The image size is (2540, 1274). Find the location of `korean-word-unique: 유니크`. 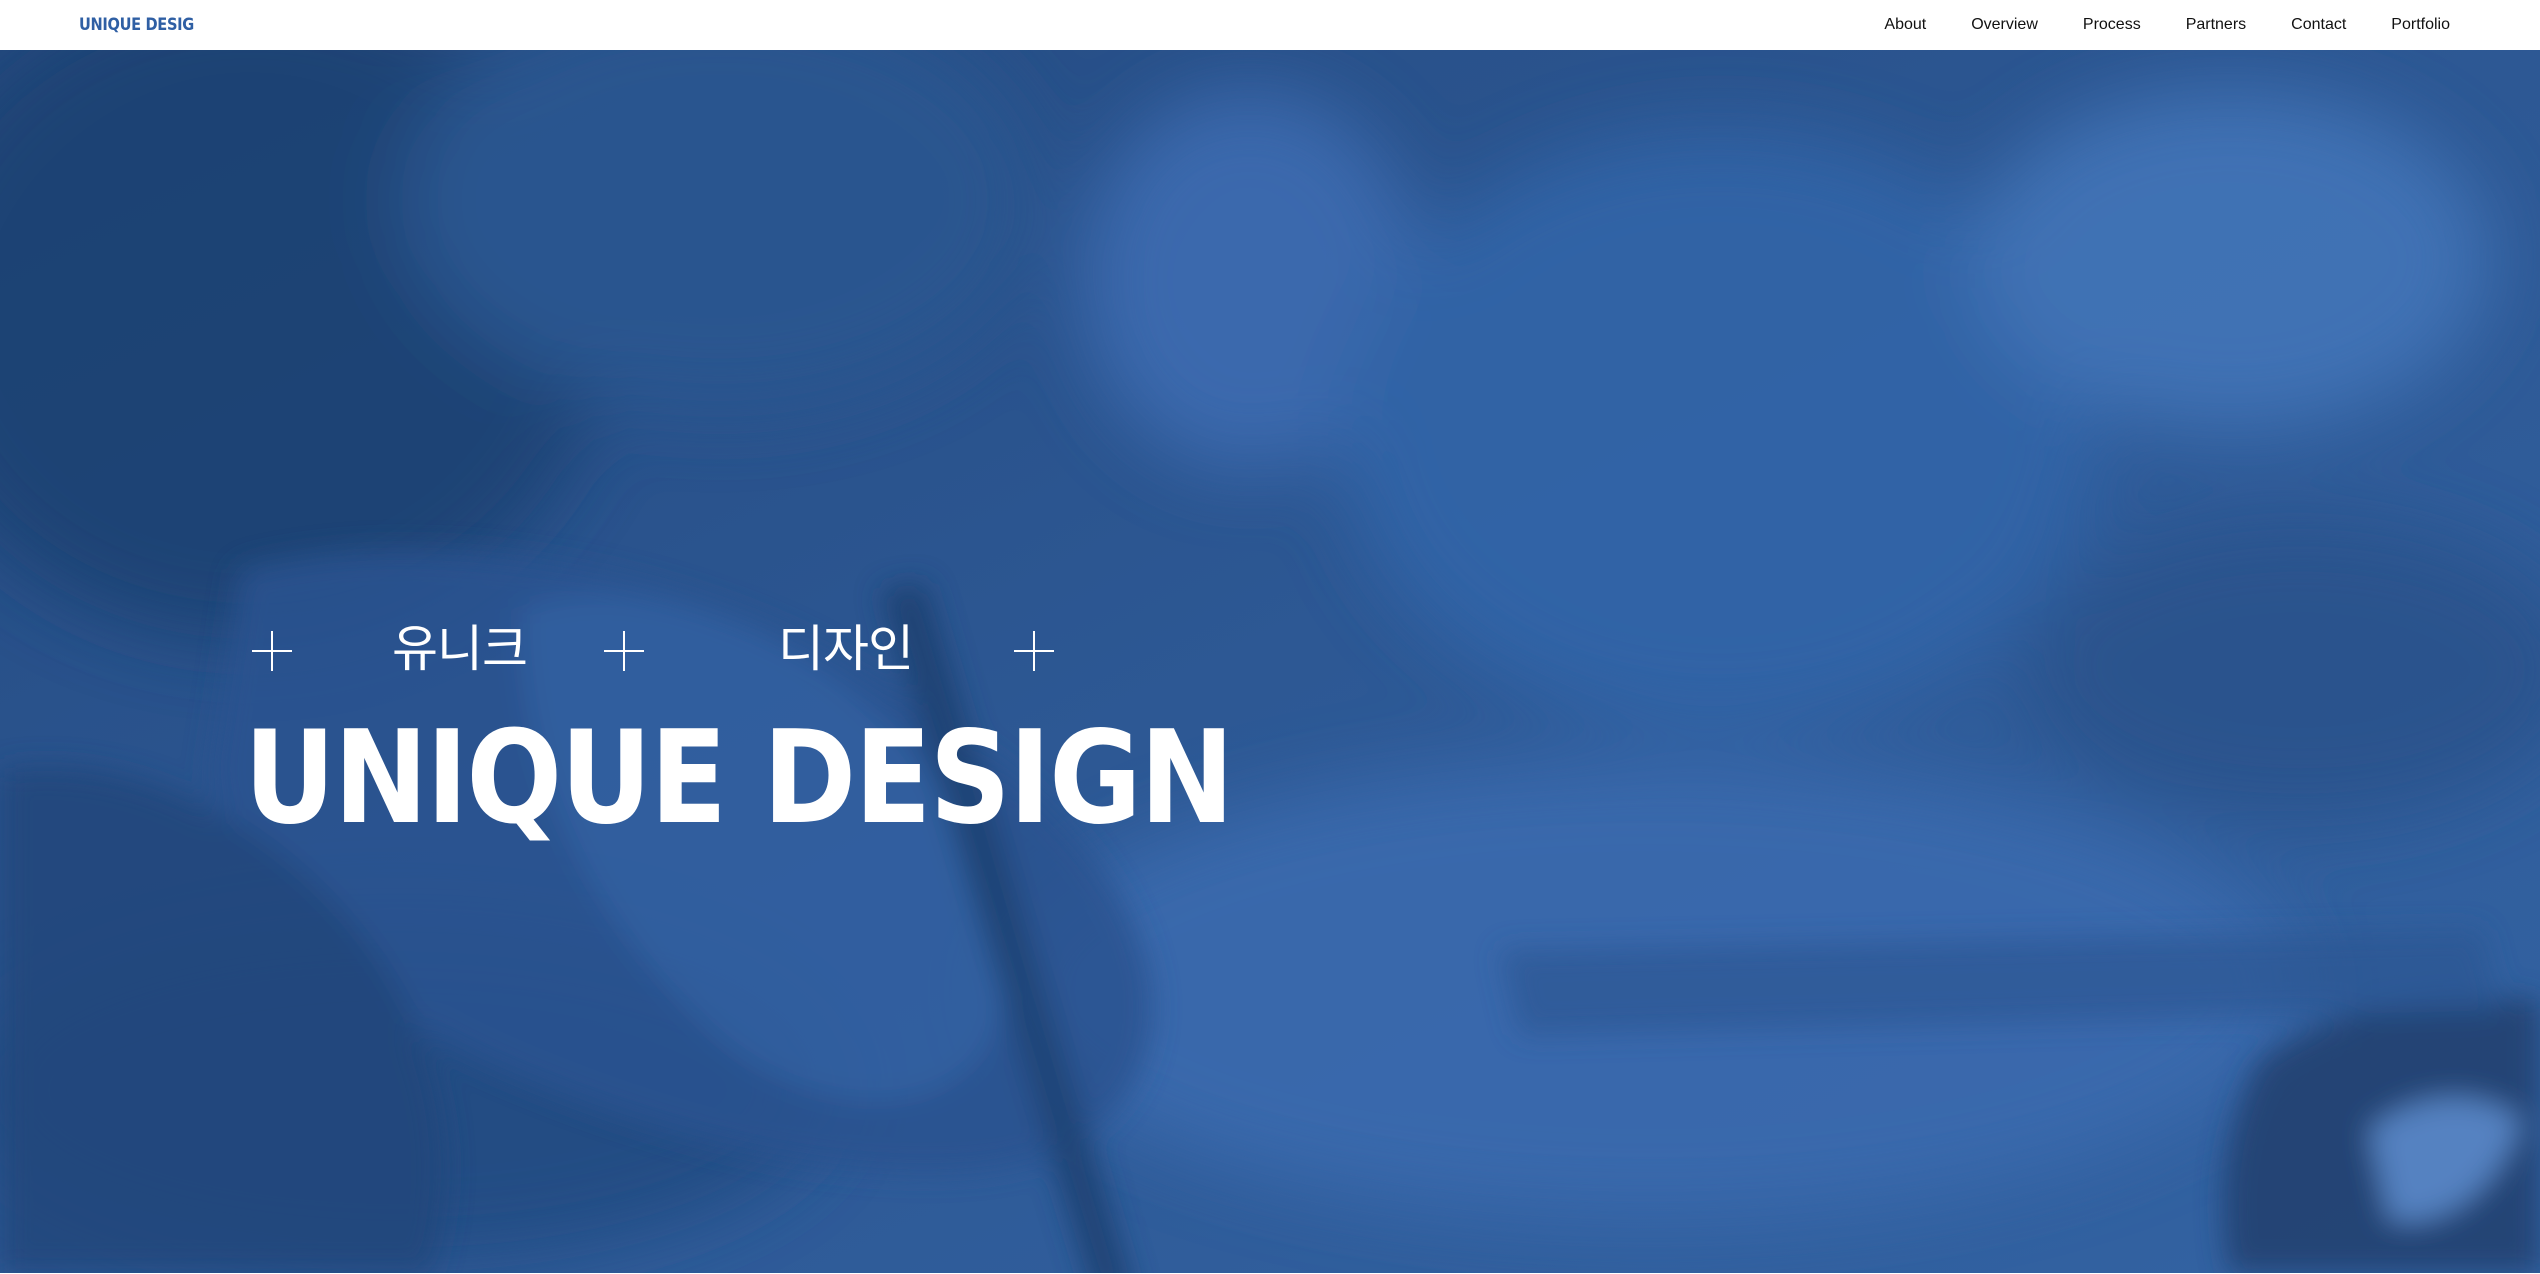

korean-word-unique: 유니크 is located at coordinates (460, 649).